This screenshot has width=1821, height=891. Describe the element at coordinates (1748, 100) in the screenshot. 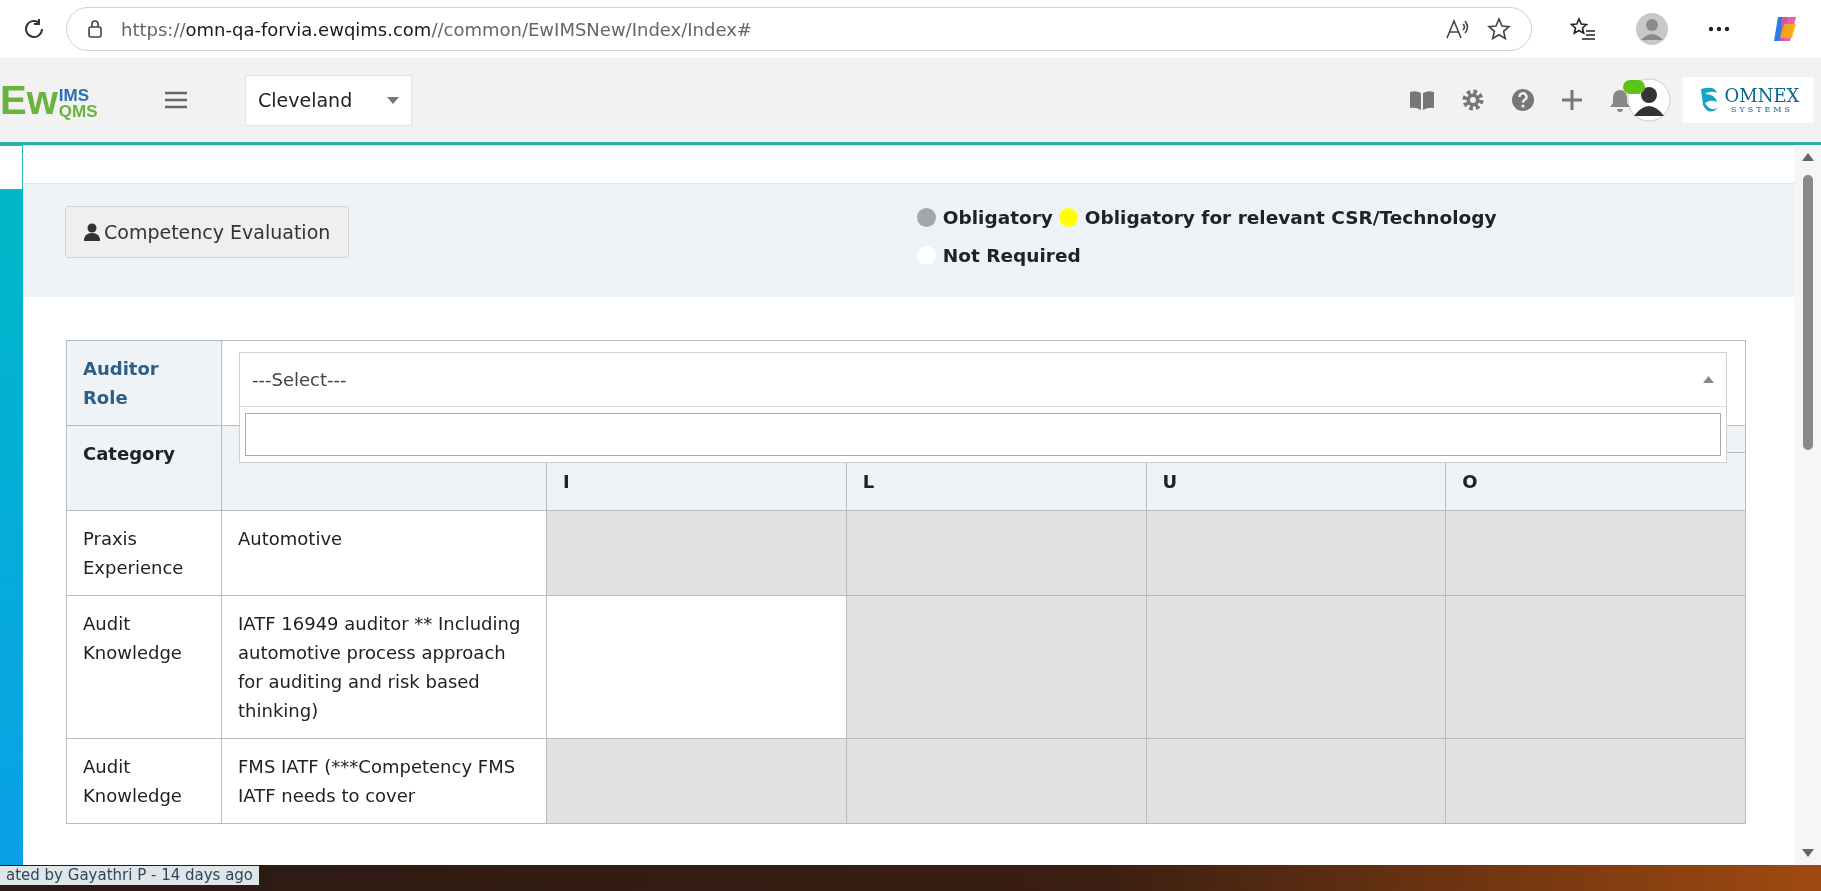

I see `brand-logo: OMNEX SYSTEMS` at that location.